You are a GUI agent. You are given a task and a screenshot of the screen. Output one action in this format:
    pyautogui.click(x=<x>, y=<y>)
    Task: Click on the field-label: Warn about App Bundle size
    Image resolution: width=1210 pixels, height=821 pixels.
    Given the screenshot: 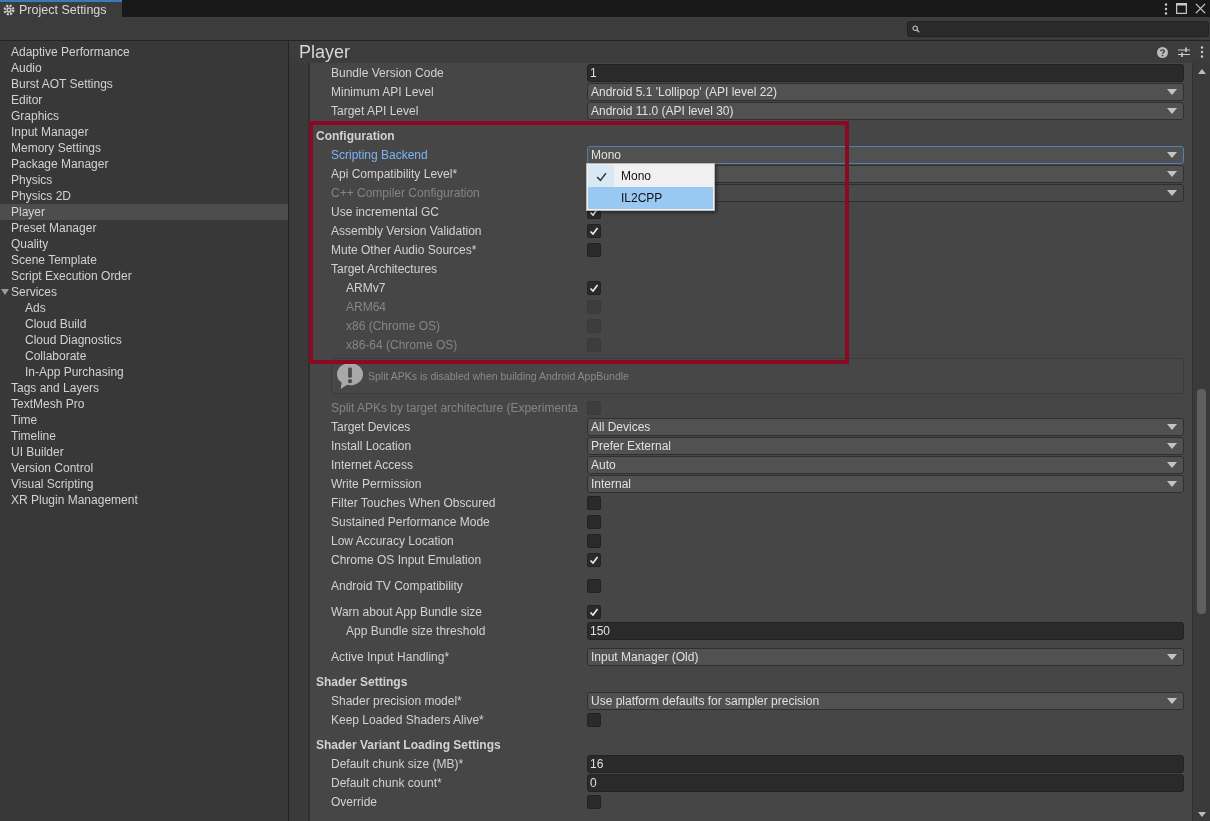 What is the action you would take?
    pyautogui.click(x=406, y=611)
    